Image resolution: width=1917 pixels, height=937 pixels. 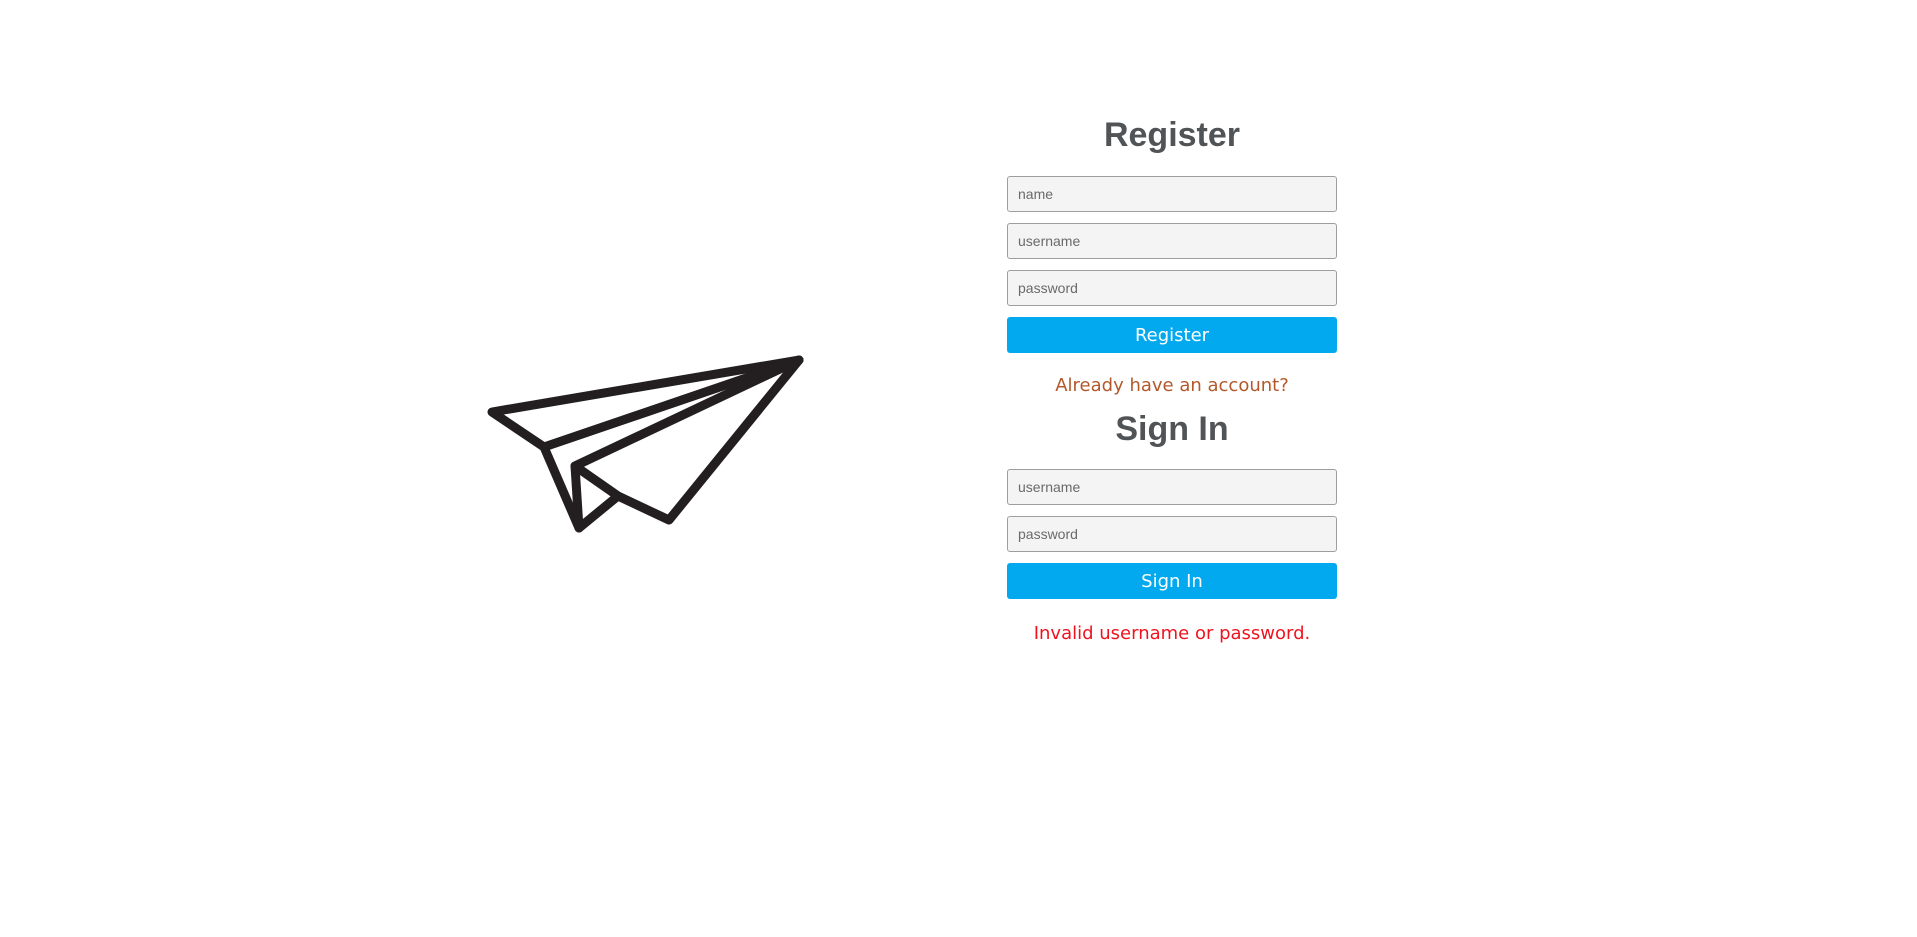 I want to click on signin-error-message: Invalid username or password., so click(x=1172, y=633).